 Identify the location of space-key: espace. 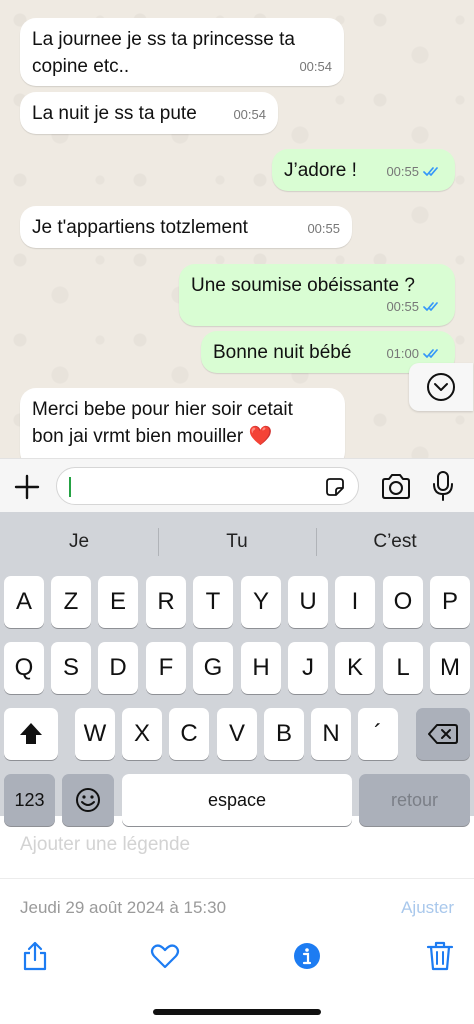
(237, 800).